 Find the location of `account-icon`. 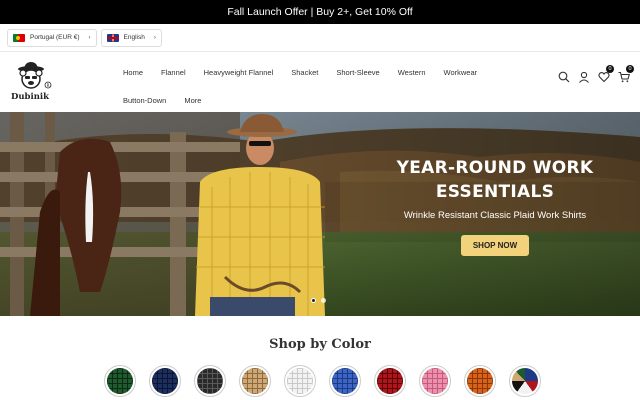

account-icon is located at coordinates (584, 76).